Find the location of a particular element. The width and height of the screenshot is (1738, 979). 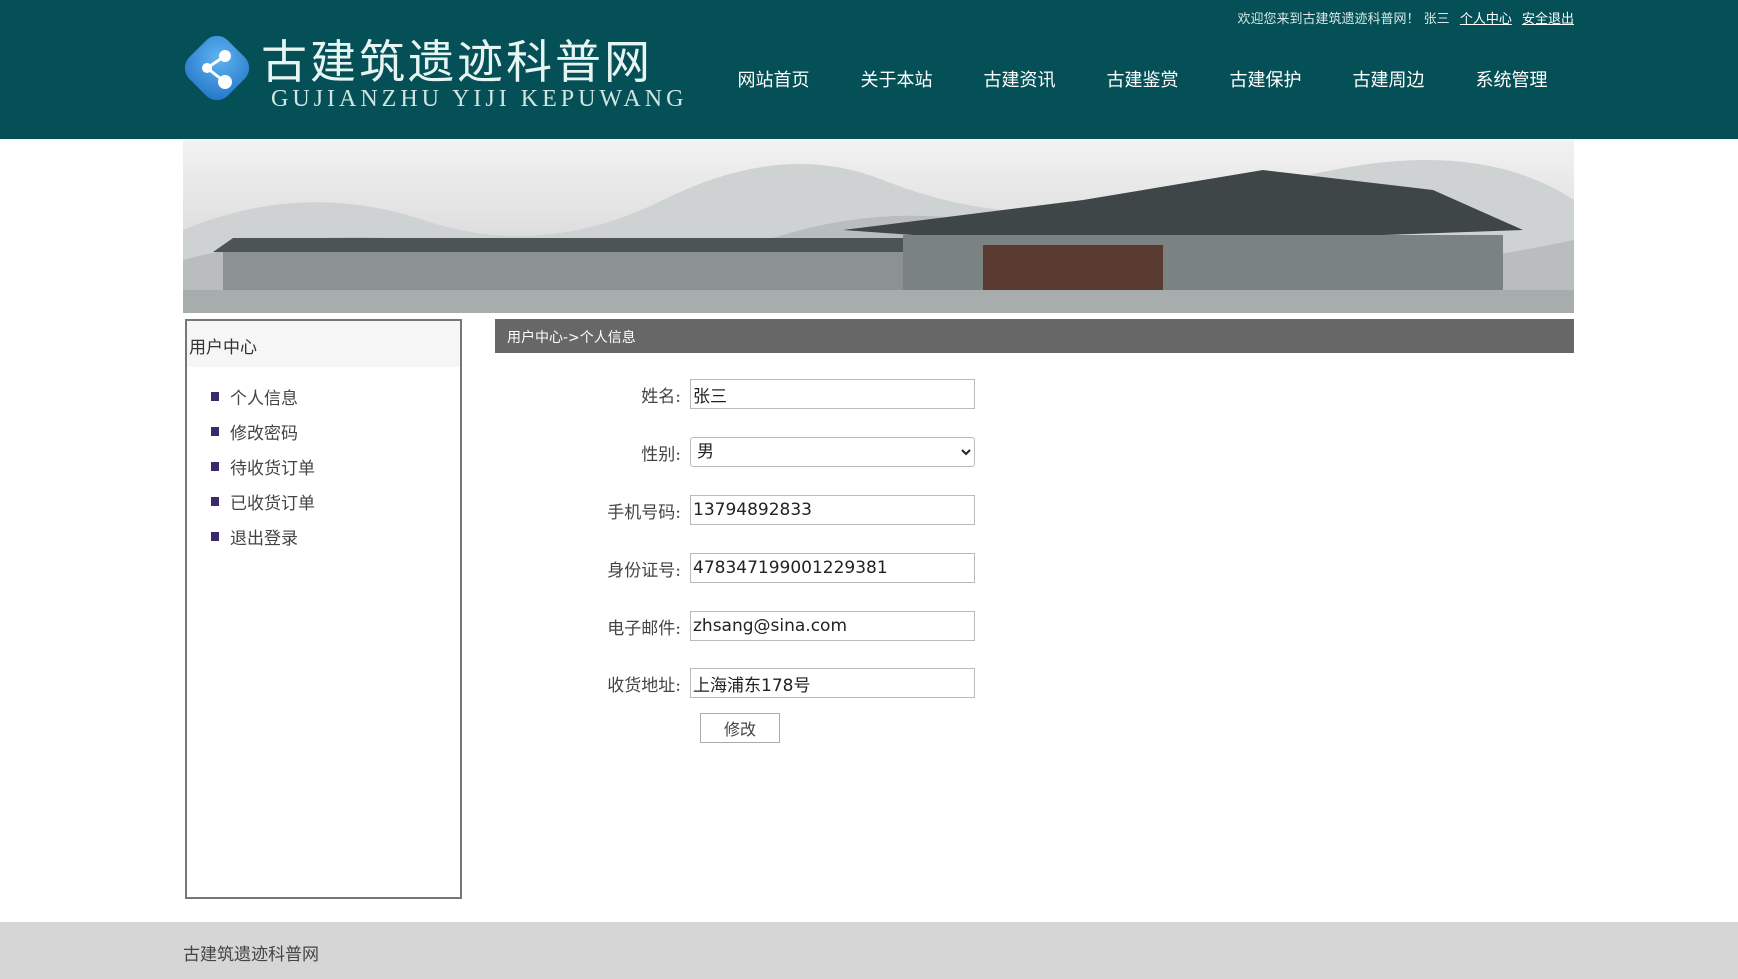

welcome-text: 欢迎您来到古建筑遗迹科普网！ 张三 is located at coordinates (1343, 19).